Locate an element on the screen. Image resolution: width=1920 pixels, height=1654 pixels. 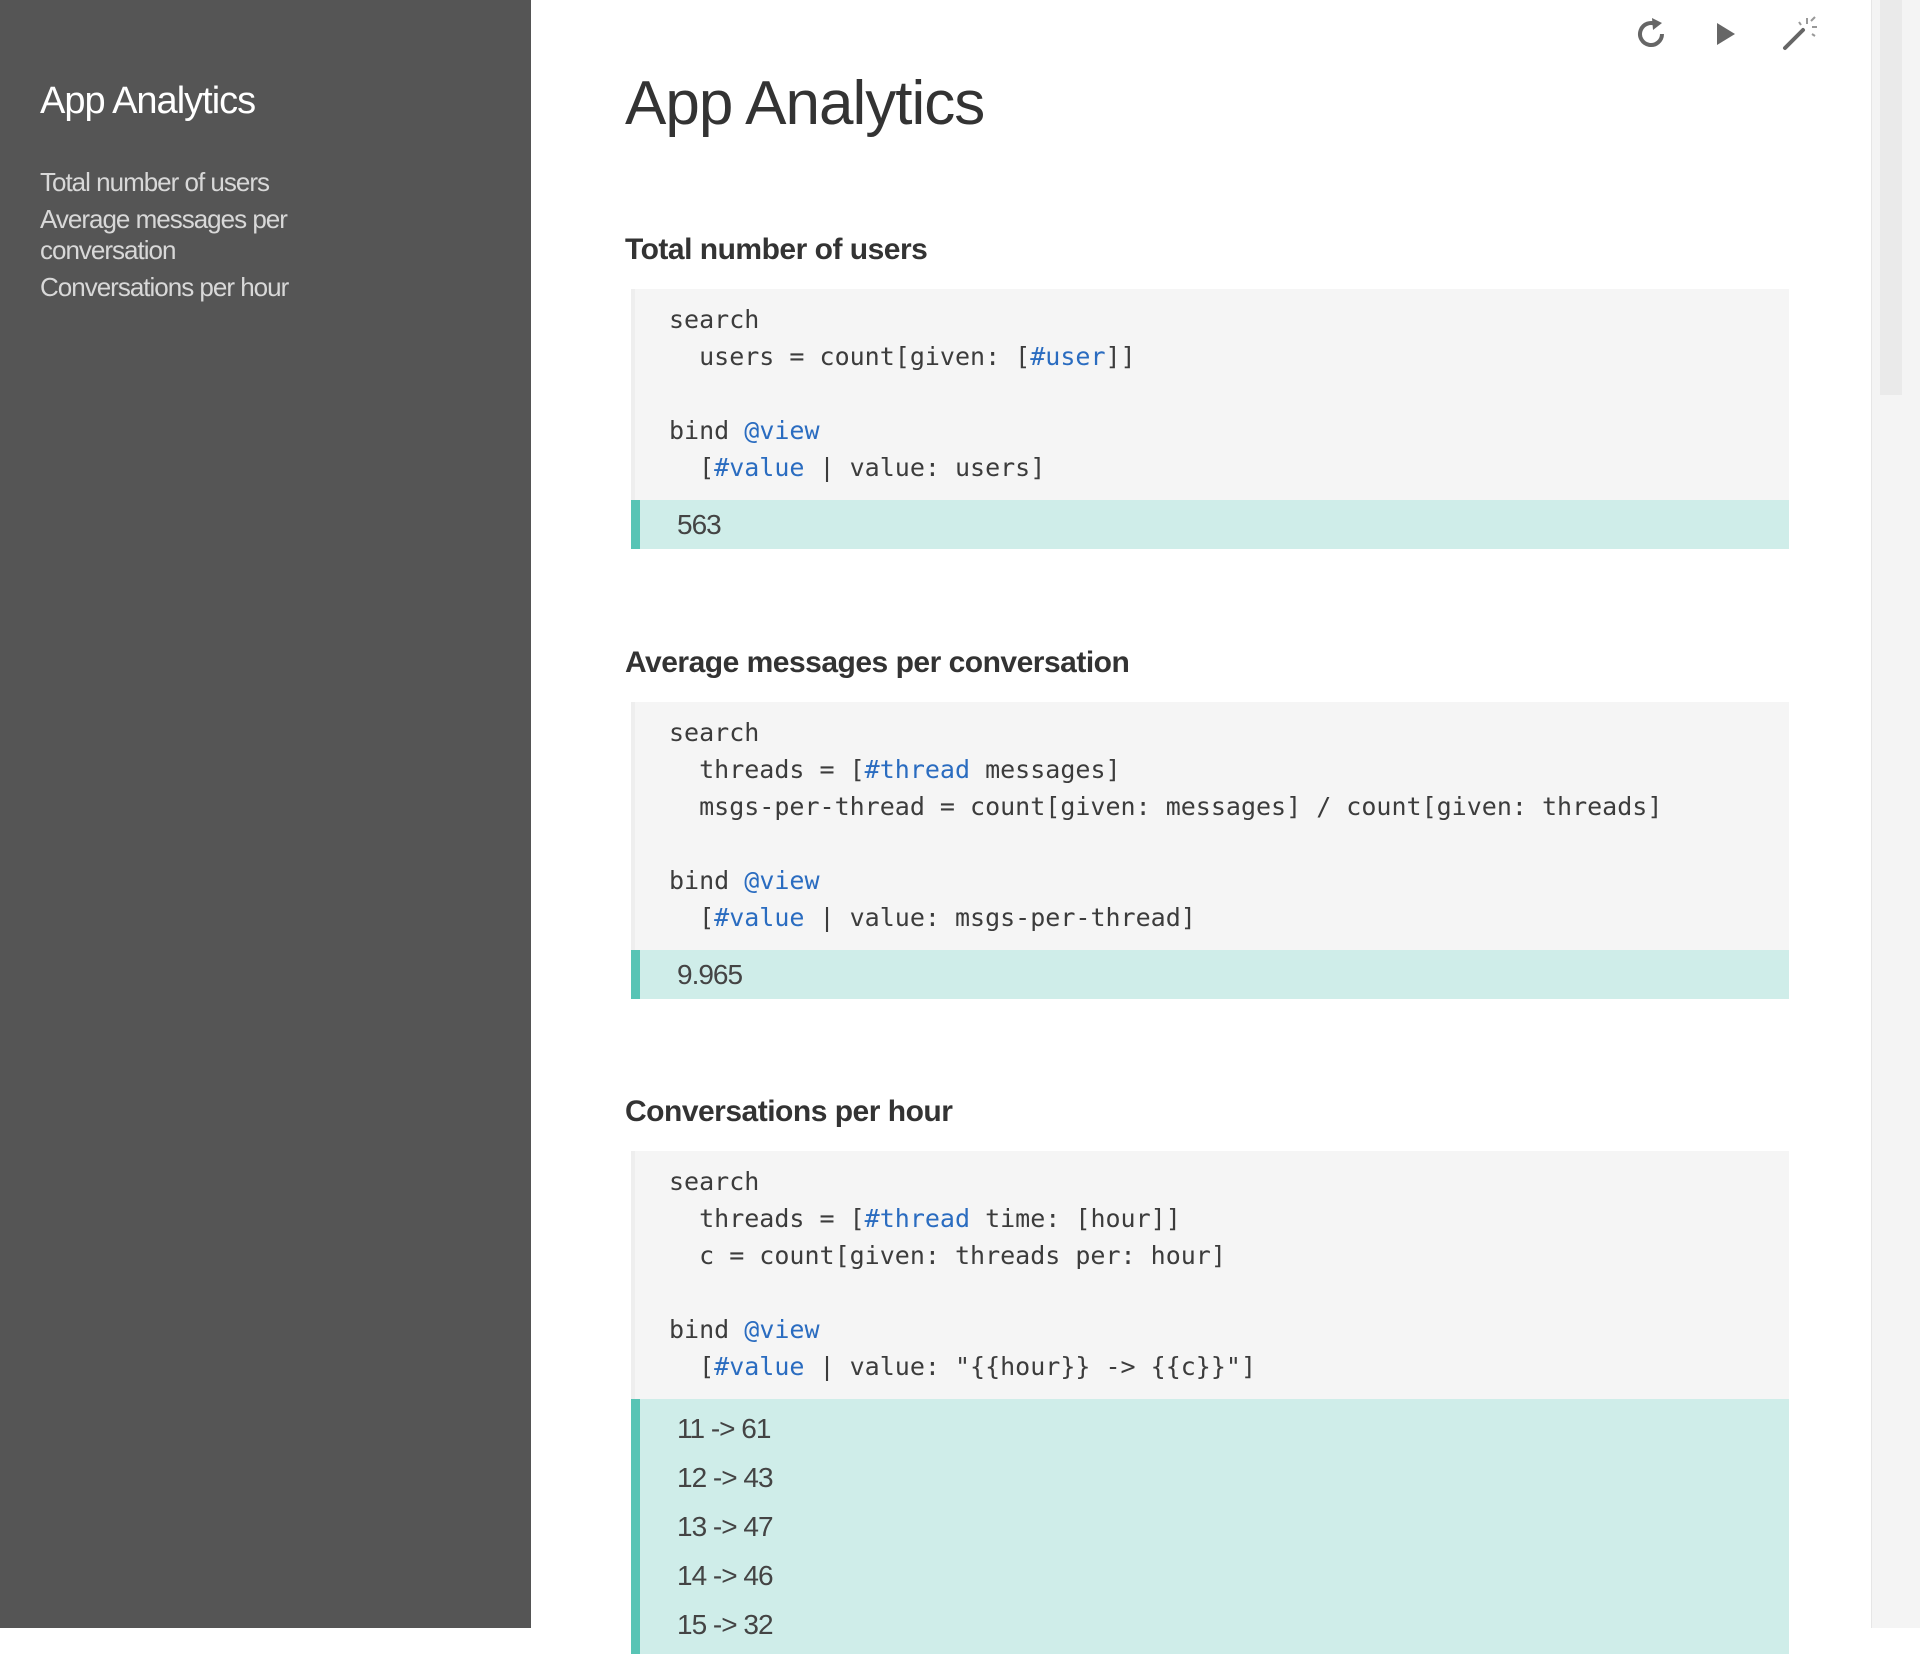
code-text: time: [hour]] is located at coordinates (1075, 1218).